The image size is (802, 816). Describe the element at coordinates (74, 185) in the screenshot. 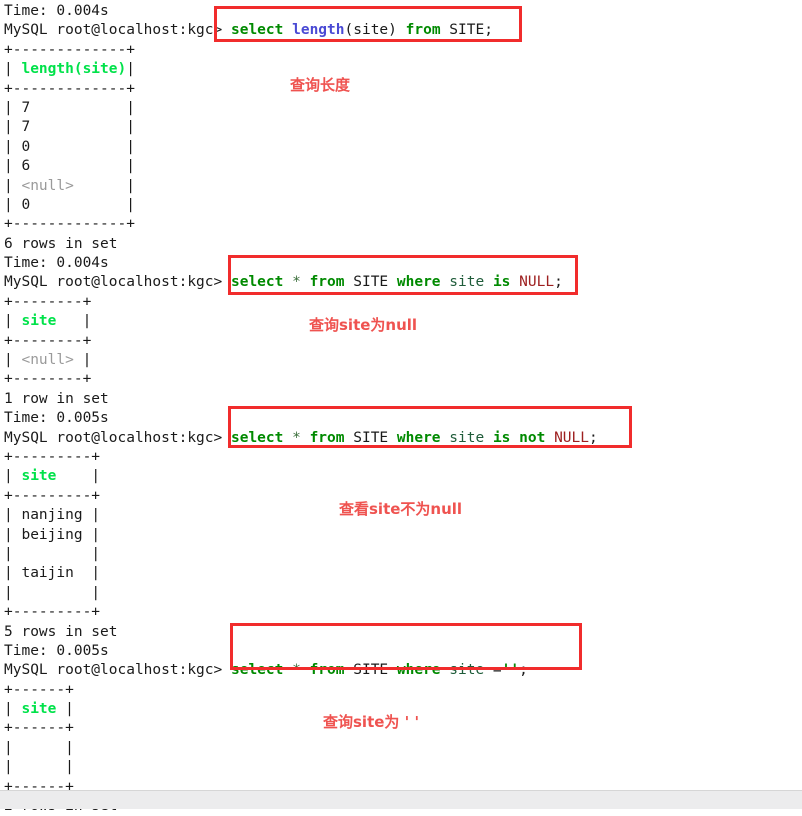

I see `table-cell: <null>` at that location.